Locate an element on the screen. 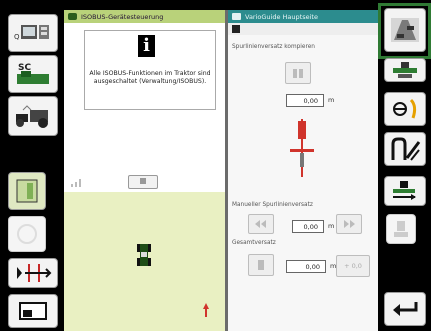 Image resolution: width=431 pixels, height=331 pixels. headland-button is located at coordinates (405, 149).